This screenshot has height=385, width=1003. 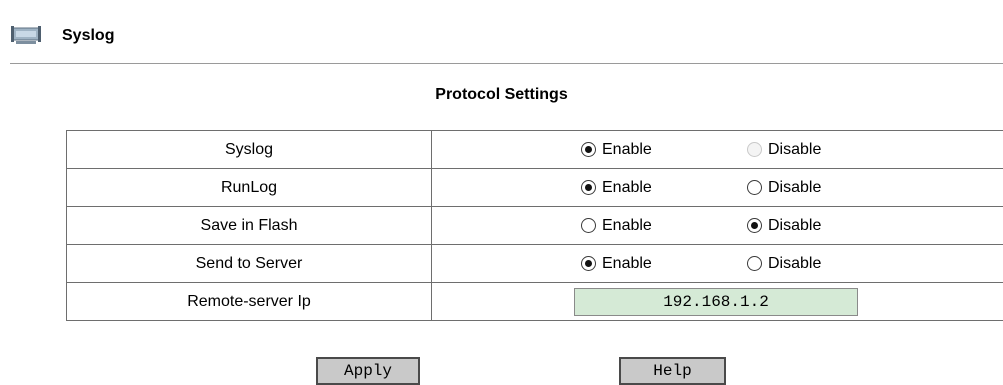 I want to click on table-row: Send to Server Enable Disable, so click(x=534, y=263).